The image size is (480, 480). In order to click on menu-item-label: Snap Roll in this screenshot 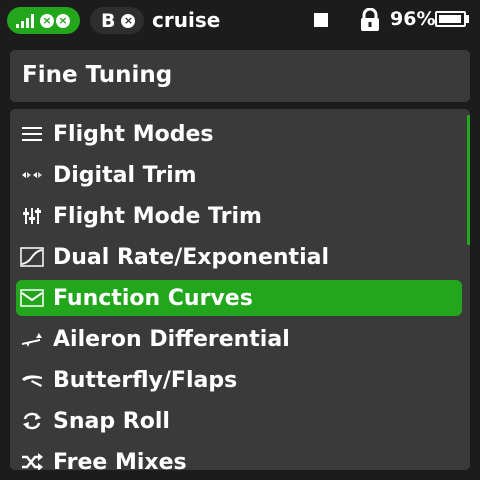, I will do `click(111, 421)`.